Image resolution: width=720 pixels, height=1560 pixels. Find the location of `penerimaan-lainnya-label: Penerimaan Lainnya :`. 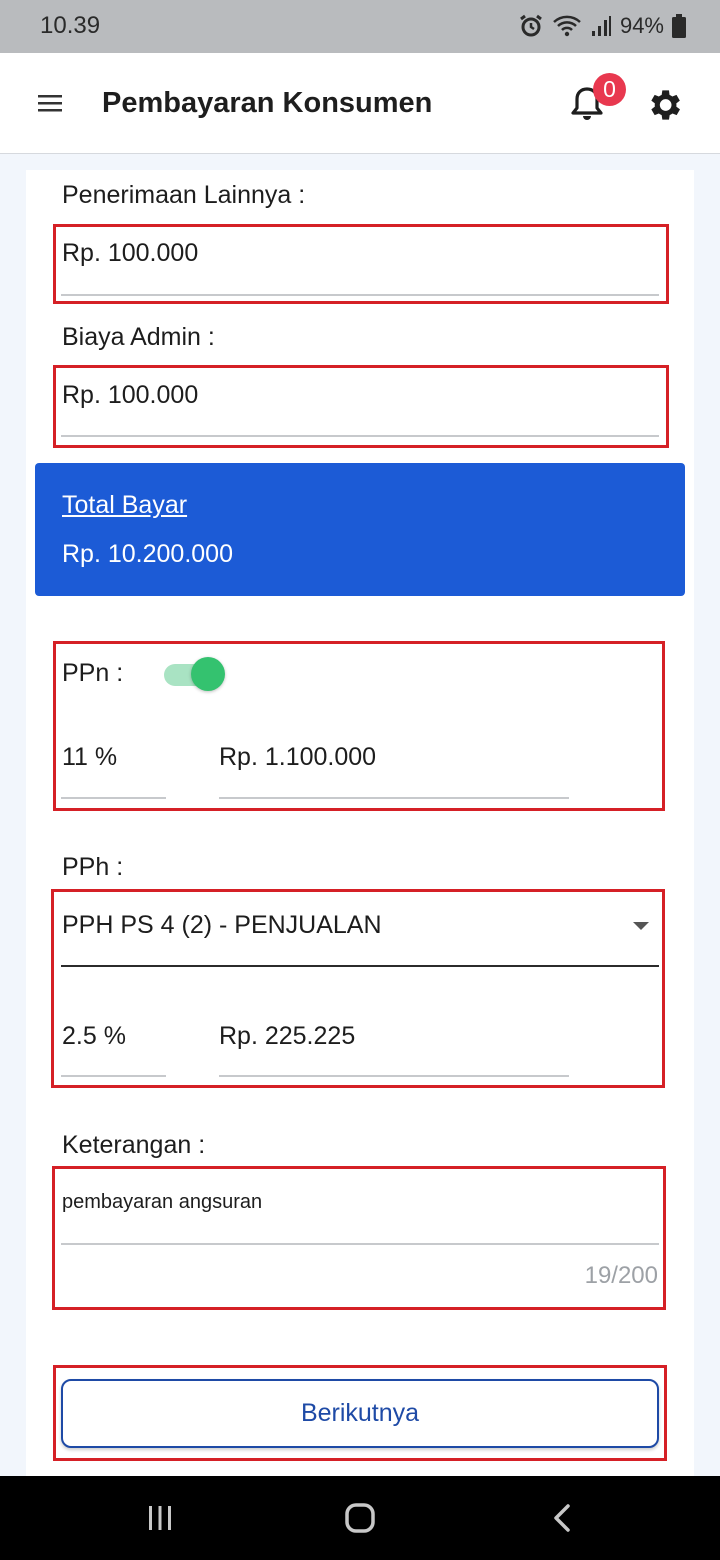

penerimaan-lainnya-label: Penerimaan Lainnya : is located at coordinates (184, 195).